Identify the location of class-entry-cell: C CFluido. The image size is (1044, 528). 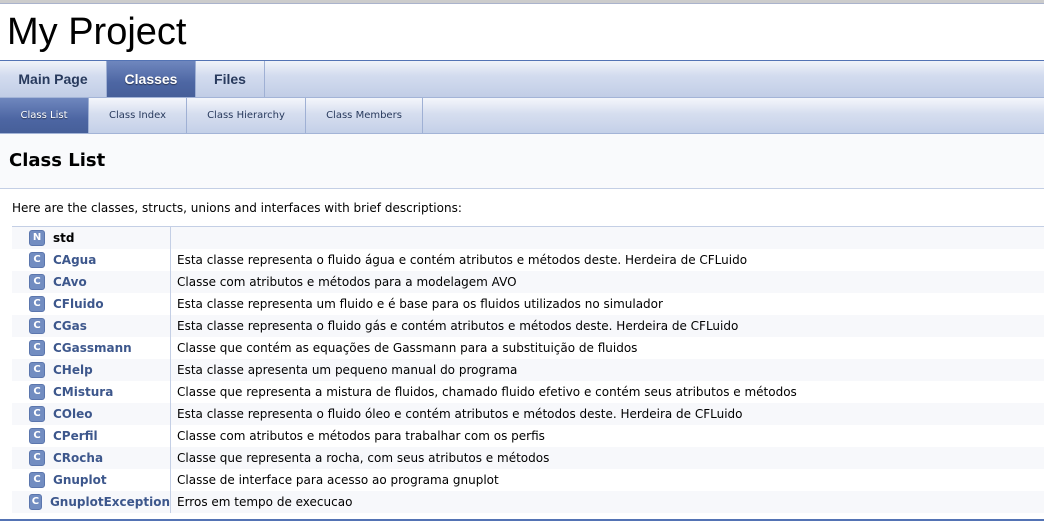
(91, 304).